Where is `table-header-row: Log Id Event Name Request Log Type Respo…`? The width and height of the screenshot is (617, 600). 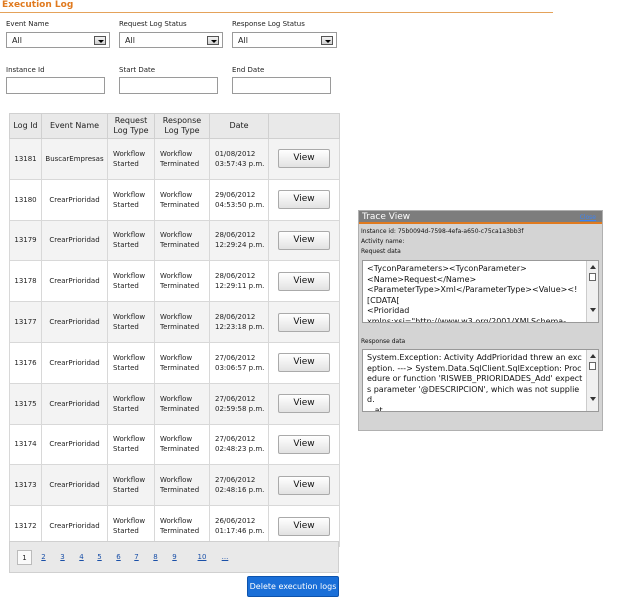
table-header-row: Log Id Event Name Request Log Type Respo… is located at coordinates (174, 126).